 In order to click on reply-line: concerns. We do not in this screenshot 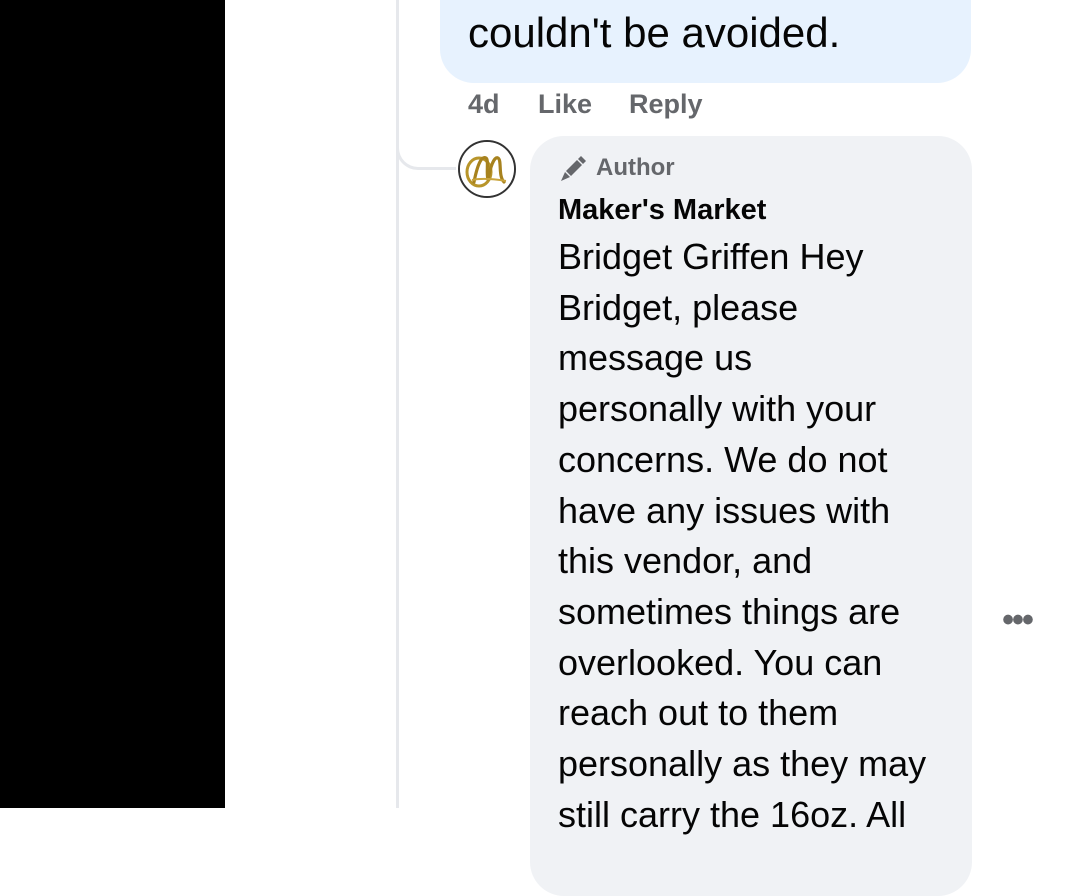, I will do `click(723, 459)`.